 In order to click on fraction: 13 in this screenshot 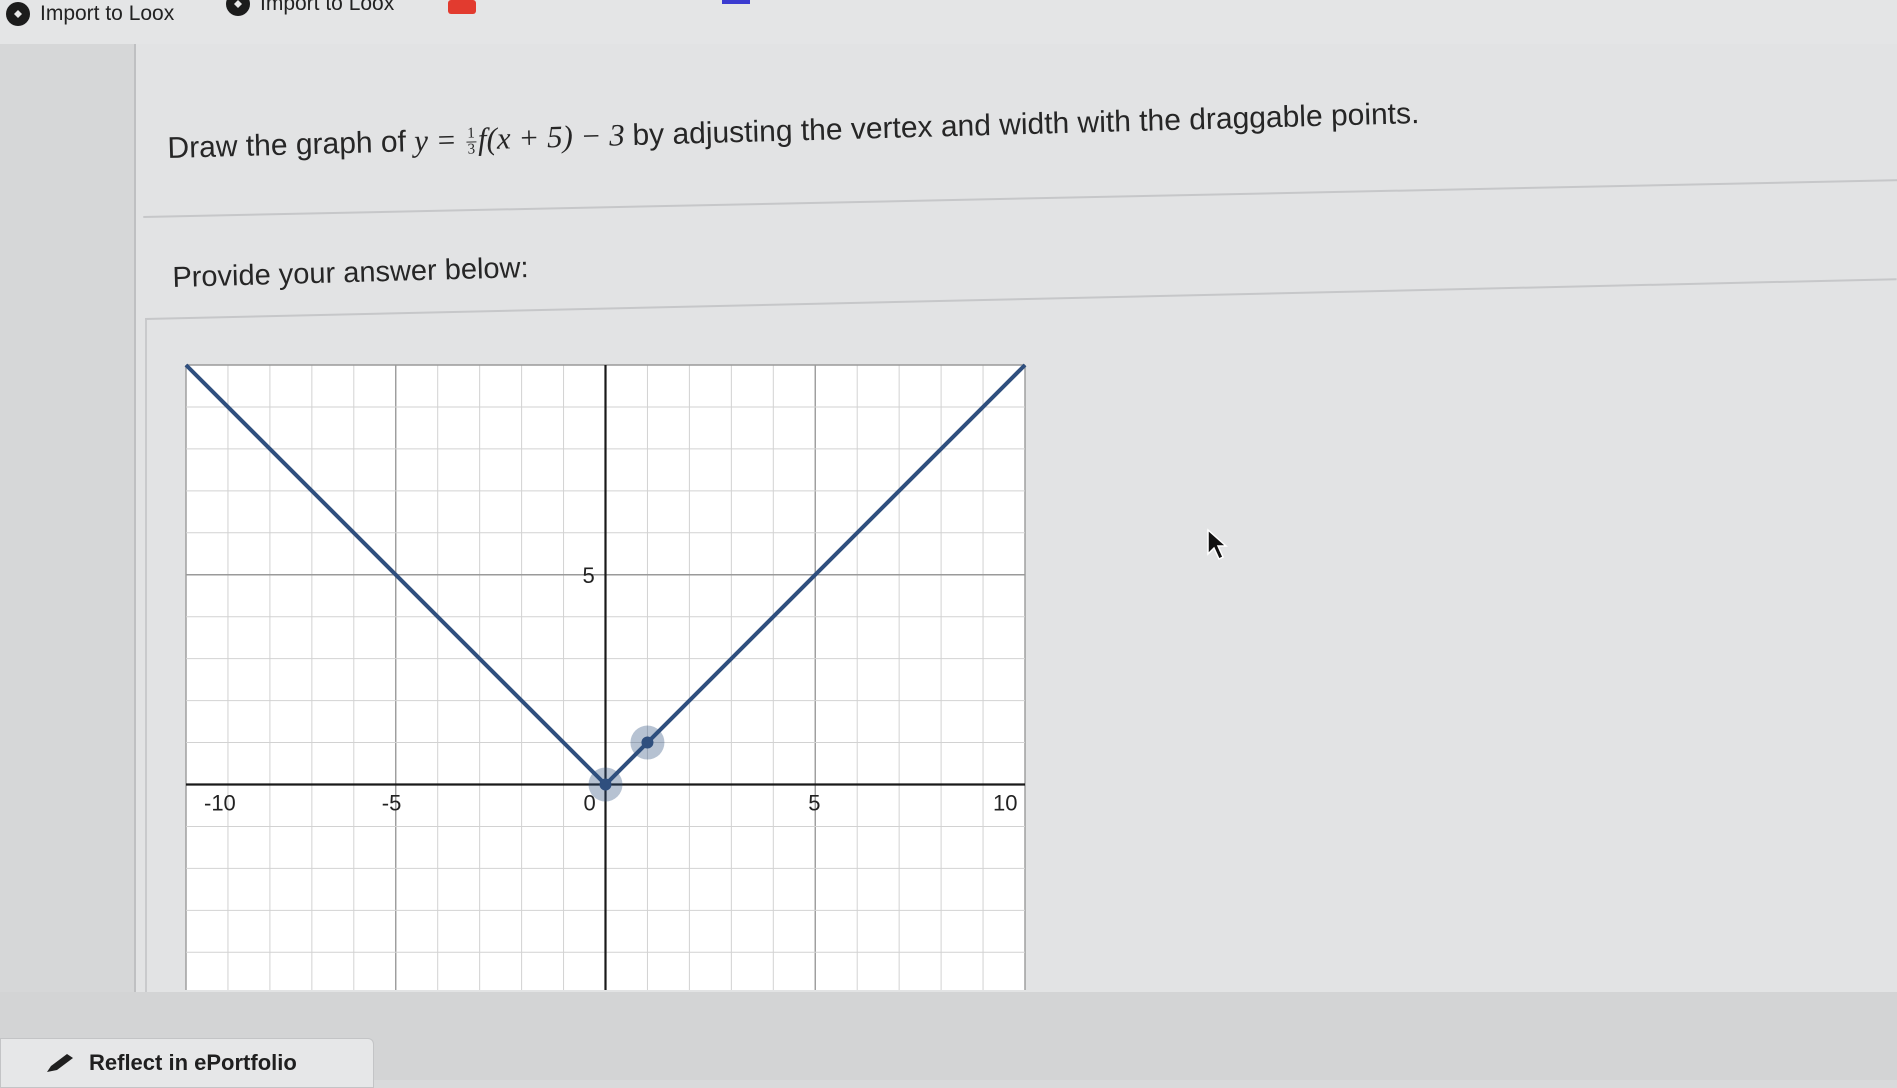, I will do `click(471, 141)`.